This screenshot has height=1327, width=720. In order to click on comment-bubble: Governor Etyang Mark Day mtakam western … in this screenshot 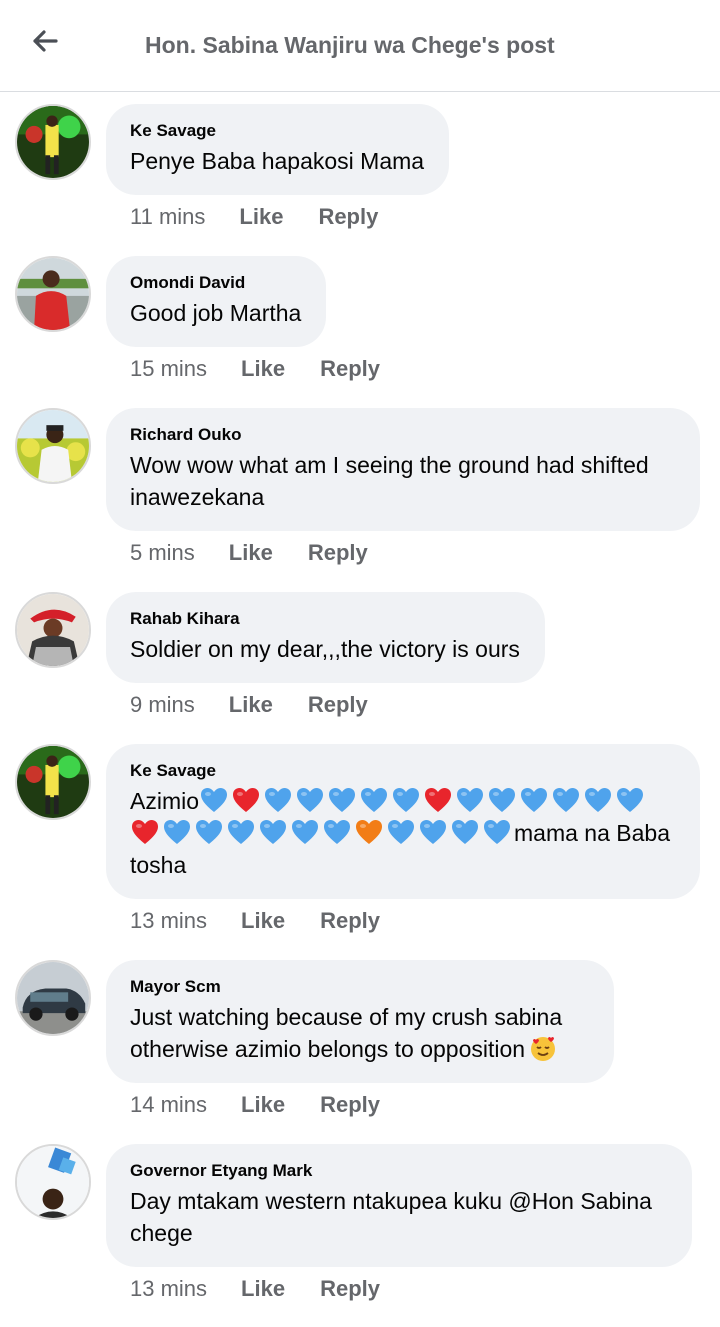, I will do `click(399, 1205)`.